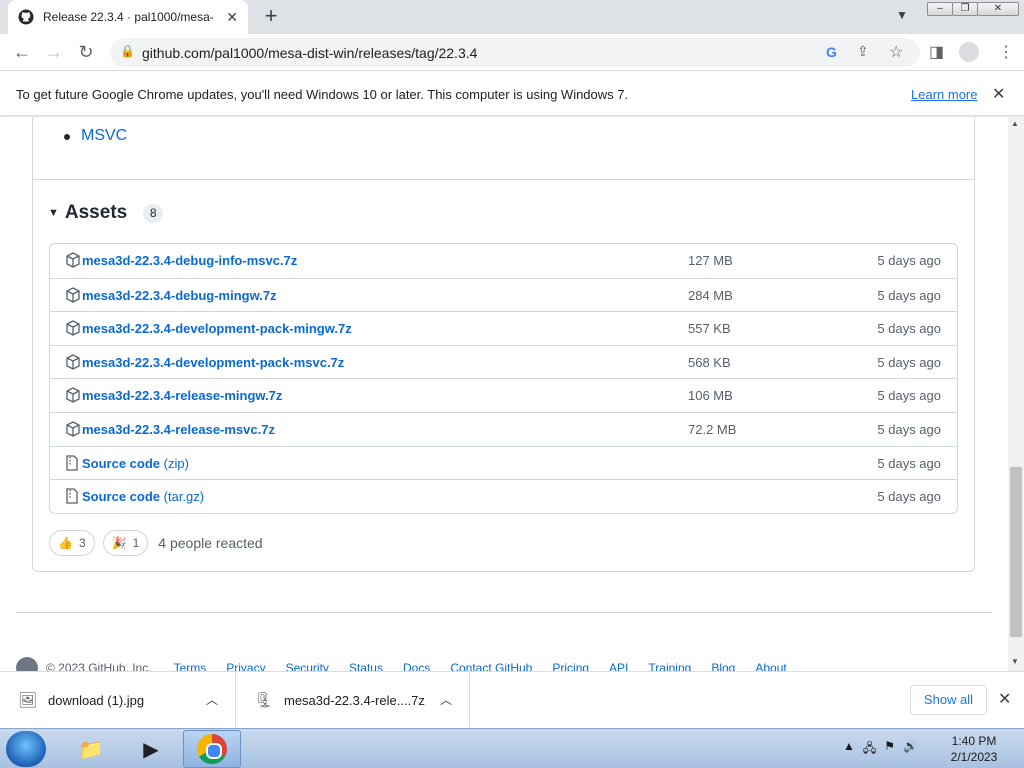  What do you see at coordinates (72, 543) in the screenshot?
I see `reaction-thumbs-up-button: 👍 3` at bounding box center [72, 543].